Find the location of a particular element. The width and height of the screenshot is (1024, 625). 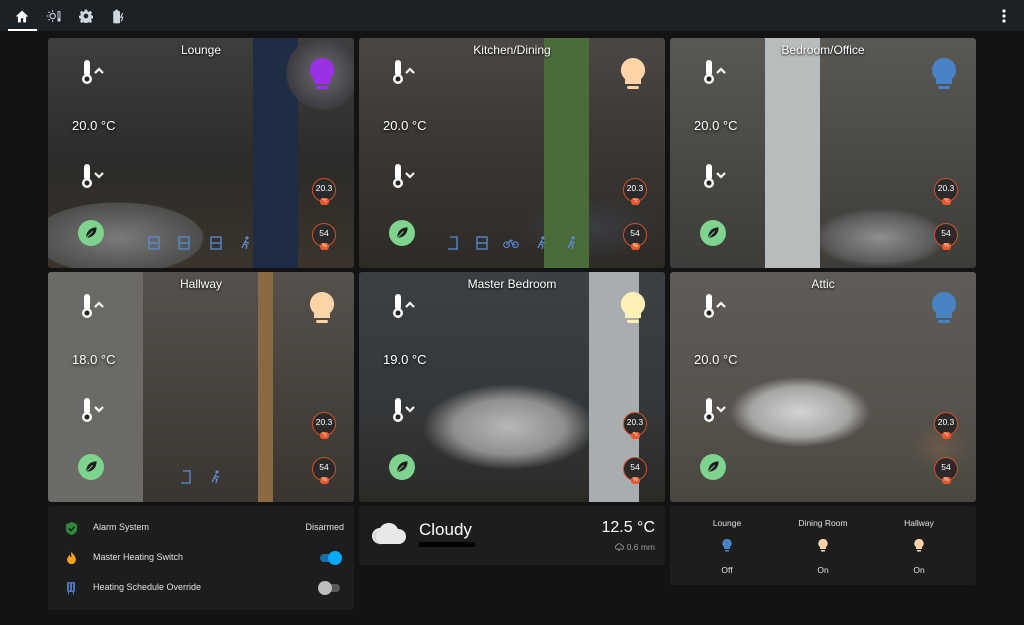

lights-card: Lounge Off Dining Room On Hallway On is located at coordinates (823, 545).